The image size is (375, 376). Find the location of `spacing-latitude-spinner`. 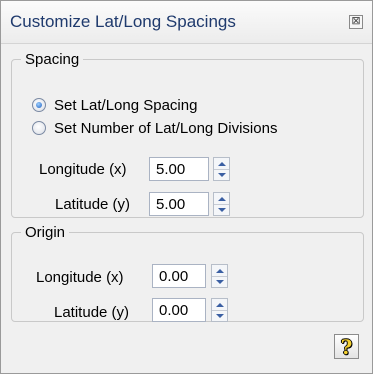

spacing-latitude-spinner is located at coordinates (221, 204).